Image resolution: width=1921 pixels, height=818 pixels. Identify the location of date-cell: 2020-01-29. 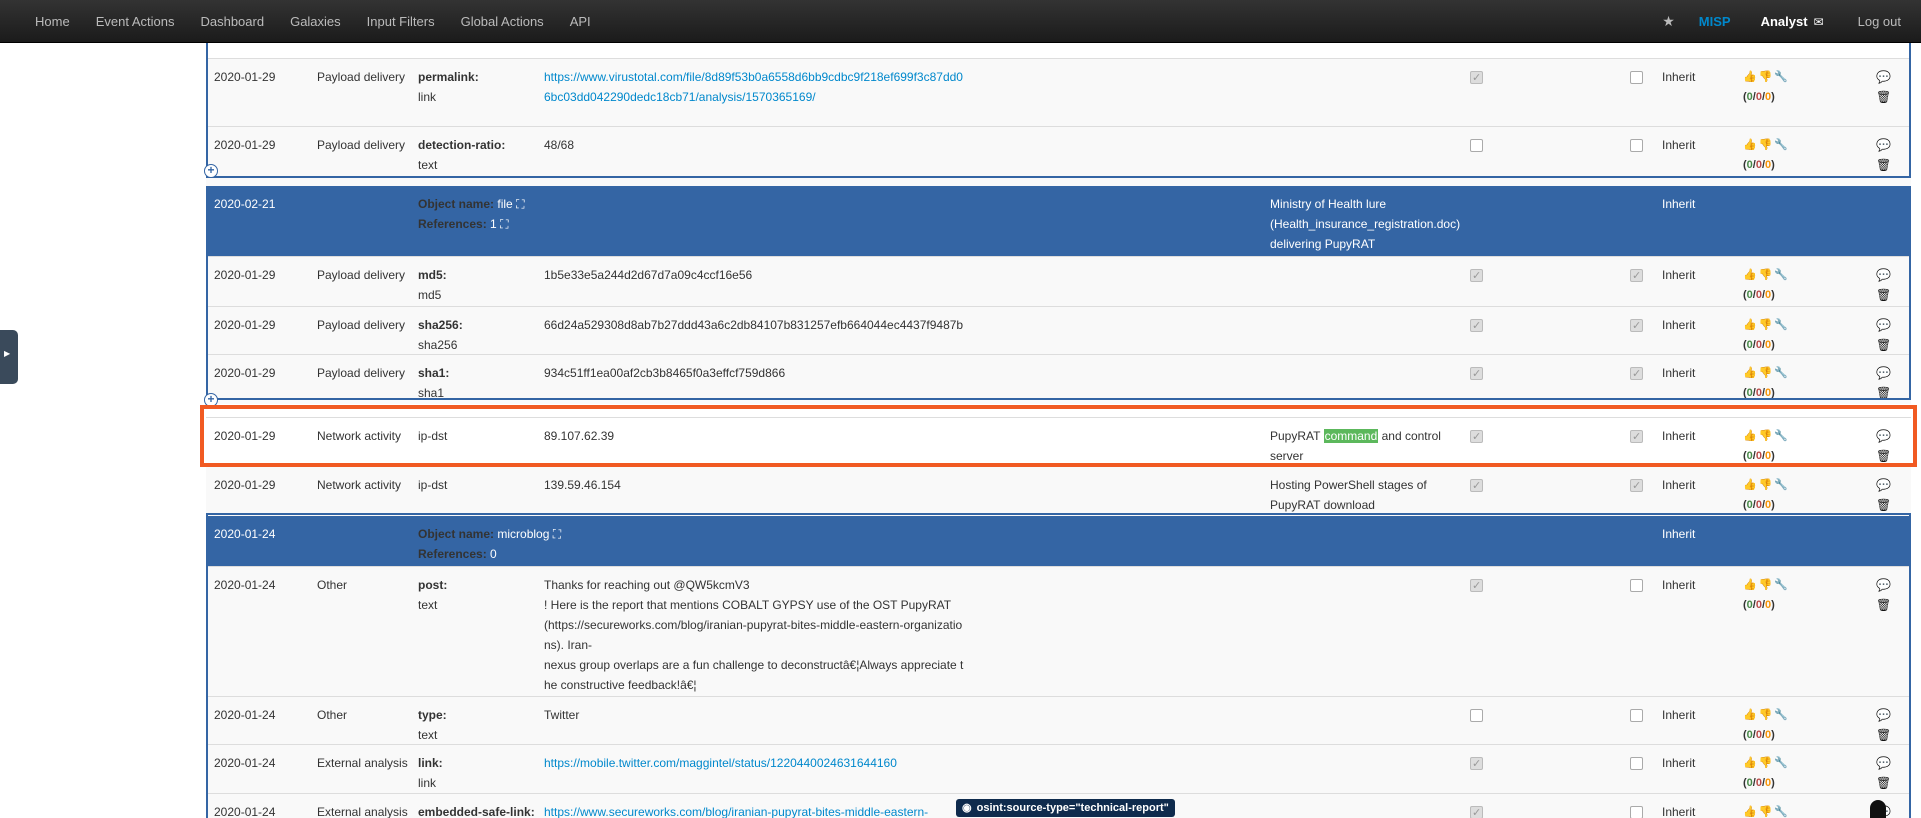
(245, 485).